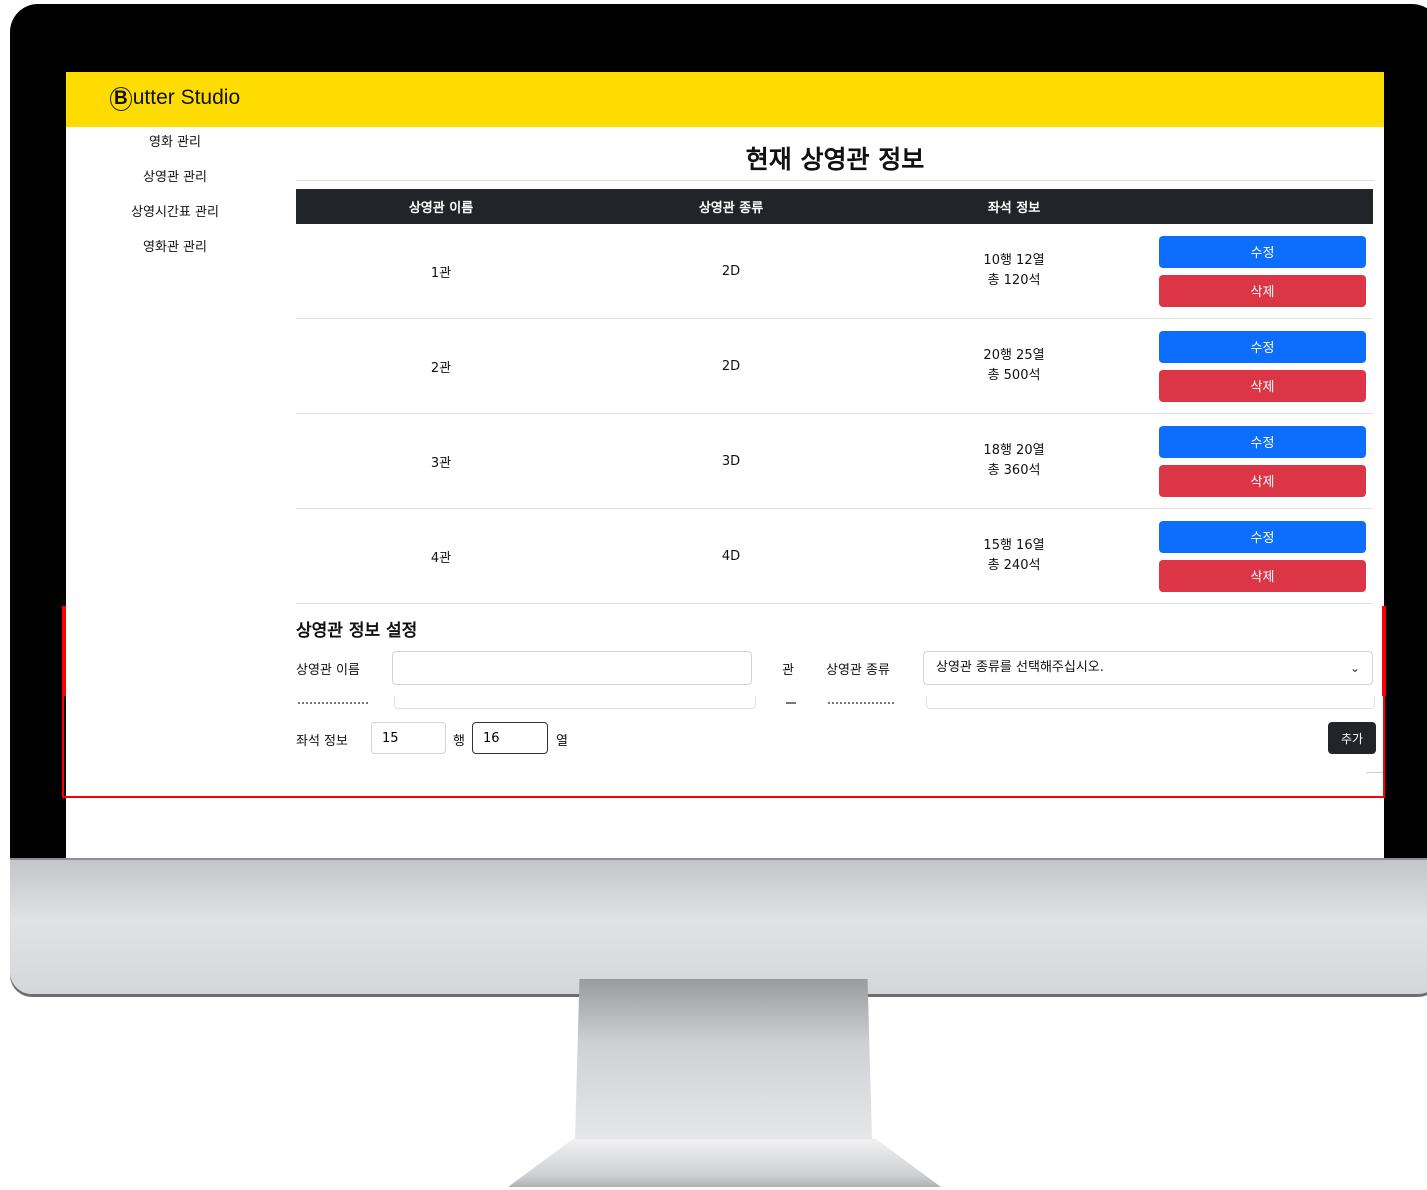 The width and height of the screenshot is (1427, 1190). I want to click on col-header-actions, so click(1262, 206).